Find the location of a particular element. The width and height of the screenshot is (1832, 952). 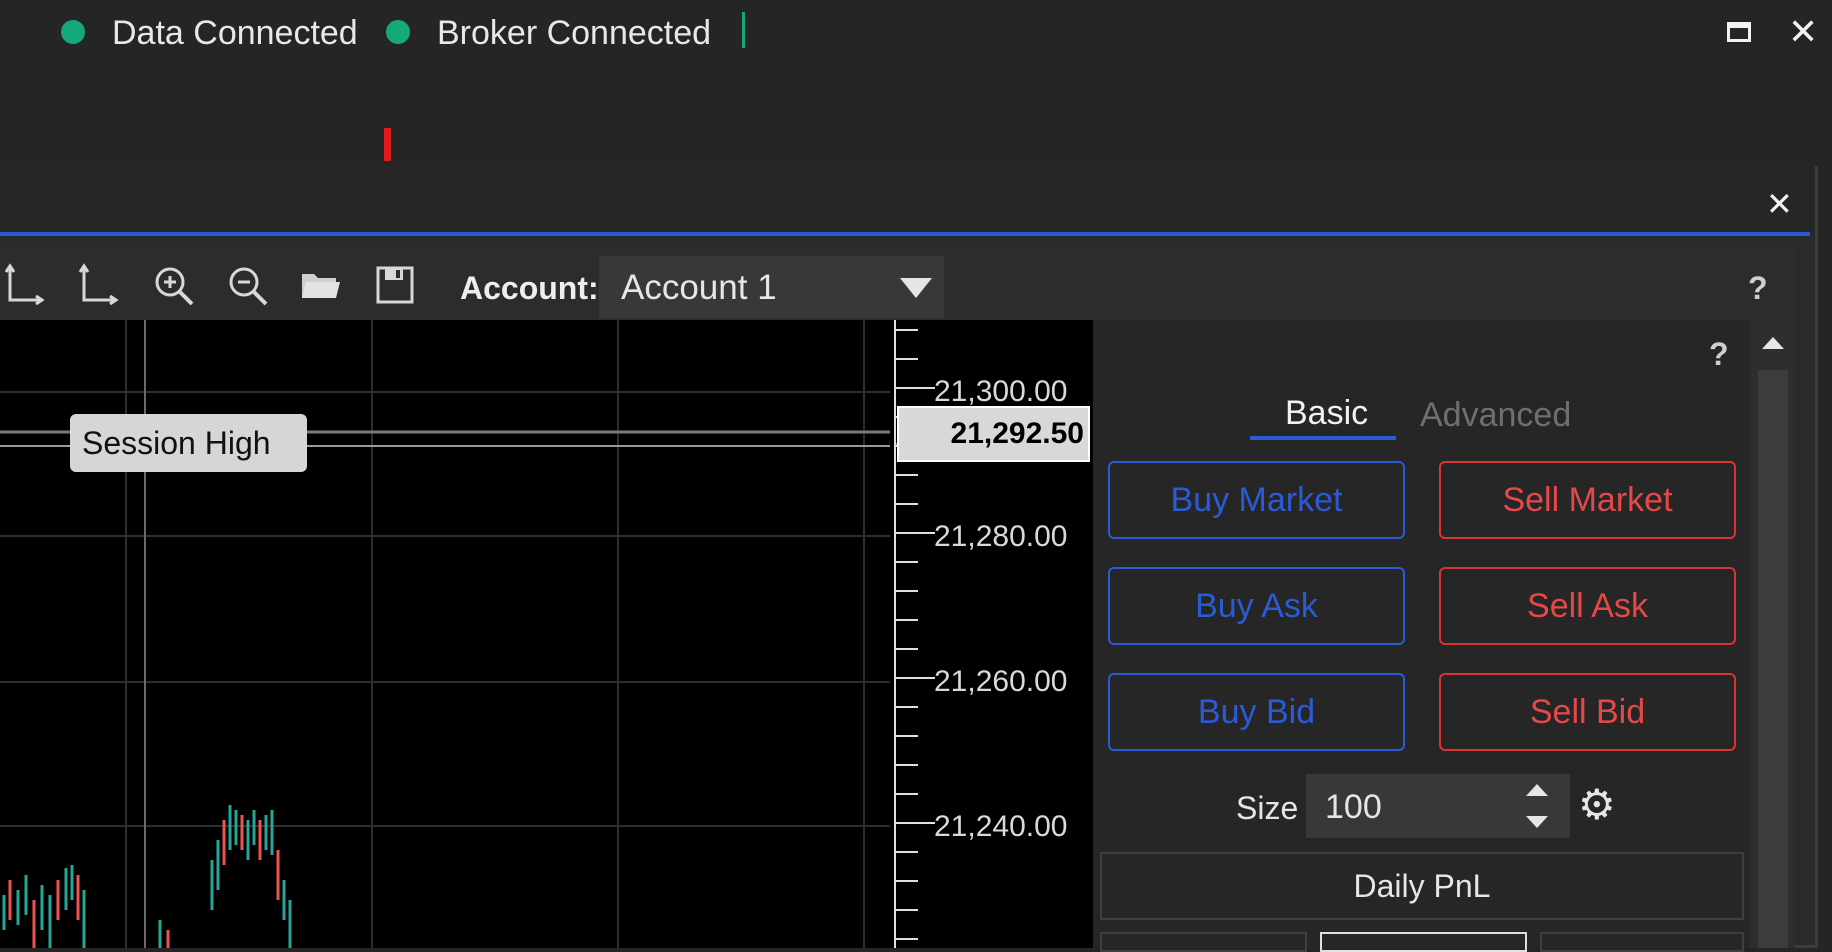

y-tick-label: 21,240.00 is located at coordinates (1001, 826).